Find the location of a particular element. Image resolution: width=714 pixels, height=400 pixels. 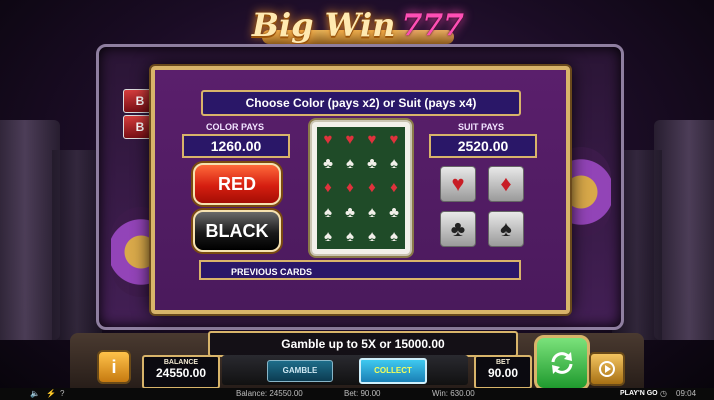

gamble-title: Choose Color (pays x2) or Suit (pays x4) is located at coordinates (361, 103).